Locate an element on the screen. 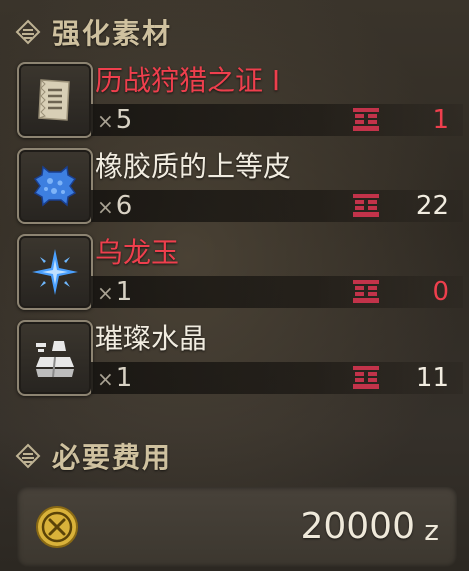 The width and height of the screenshot is (469, 571). materials-header: 强化素材 is located at coordinates (93, 32).